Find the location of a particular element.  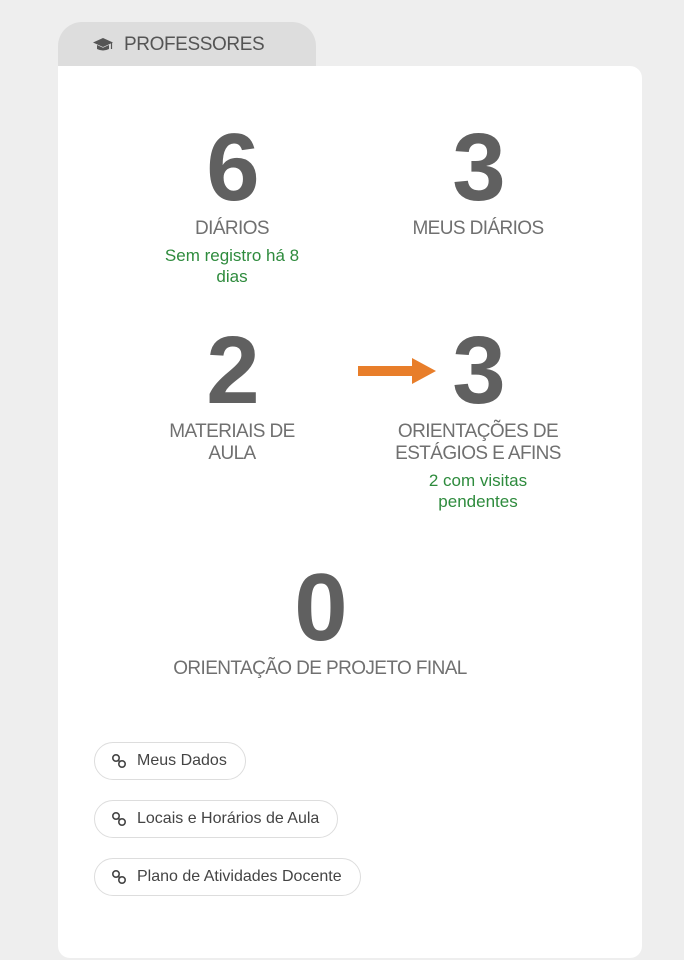

stat-label-line: MATERIAIS DE is located at coordinates (232, 431).